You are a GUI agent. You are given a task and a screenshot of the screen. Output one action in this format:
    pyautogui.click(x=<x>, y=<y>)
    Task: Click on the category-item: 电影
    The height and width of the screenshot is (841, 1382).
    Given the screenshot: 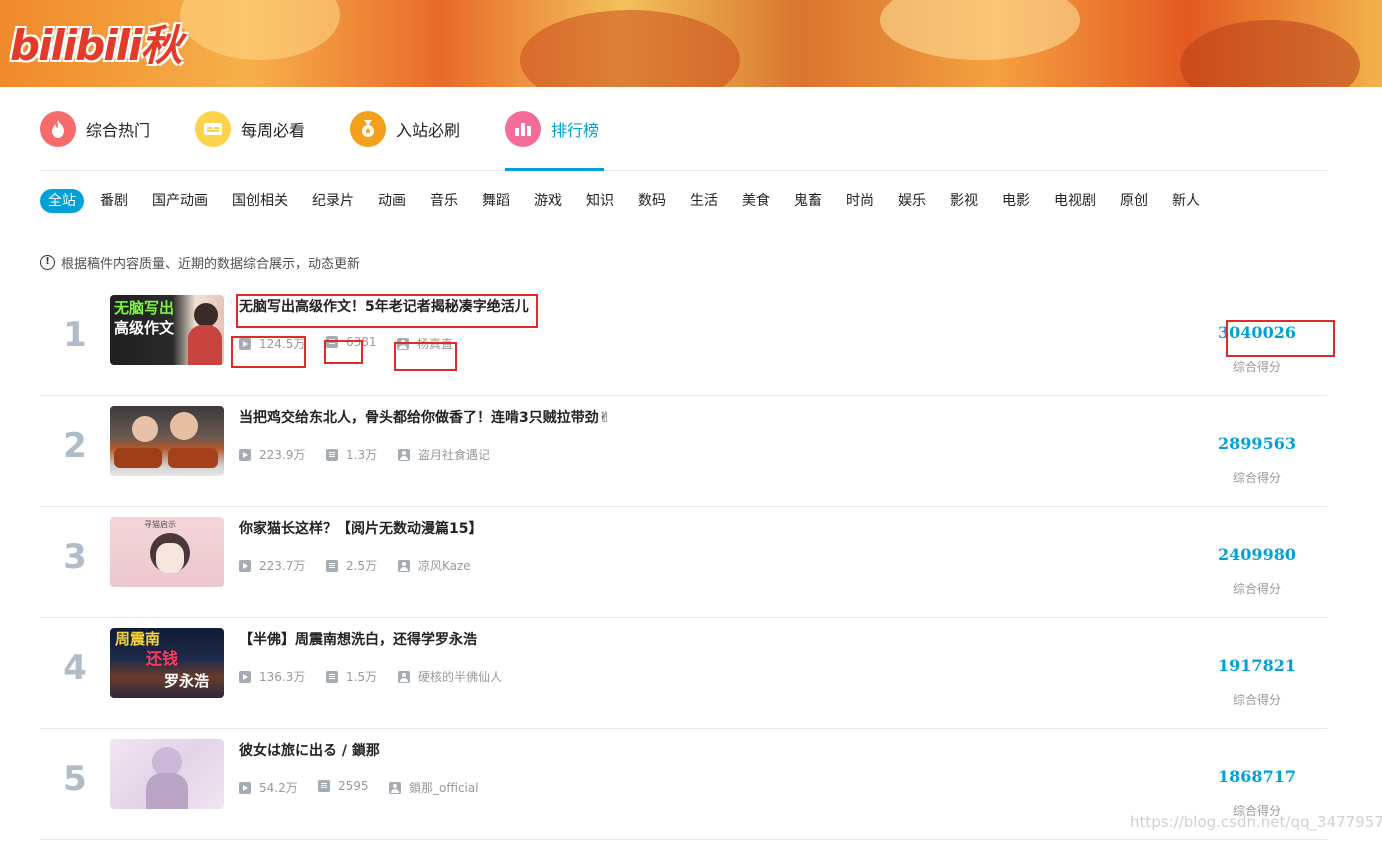 What is the action you would take?
    pyautogui.click(x=1016, y=201)
    